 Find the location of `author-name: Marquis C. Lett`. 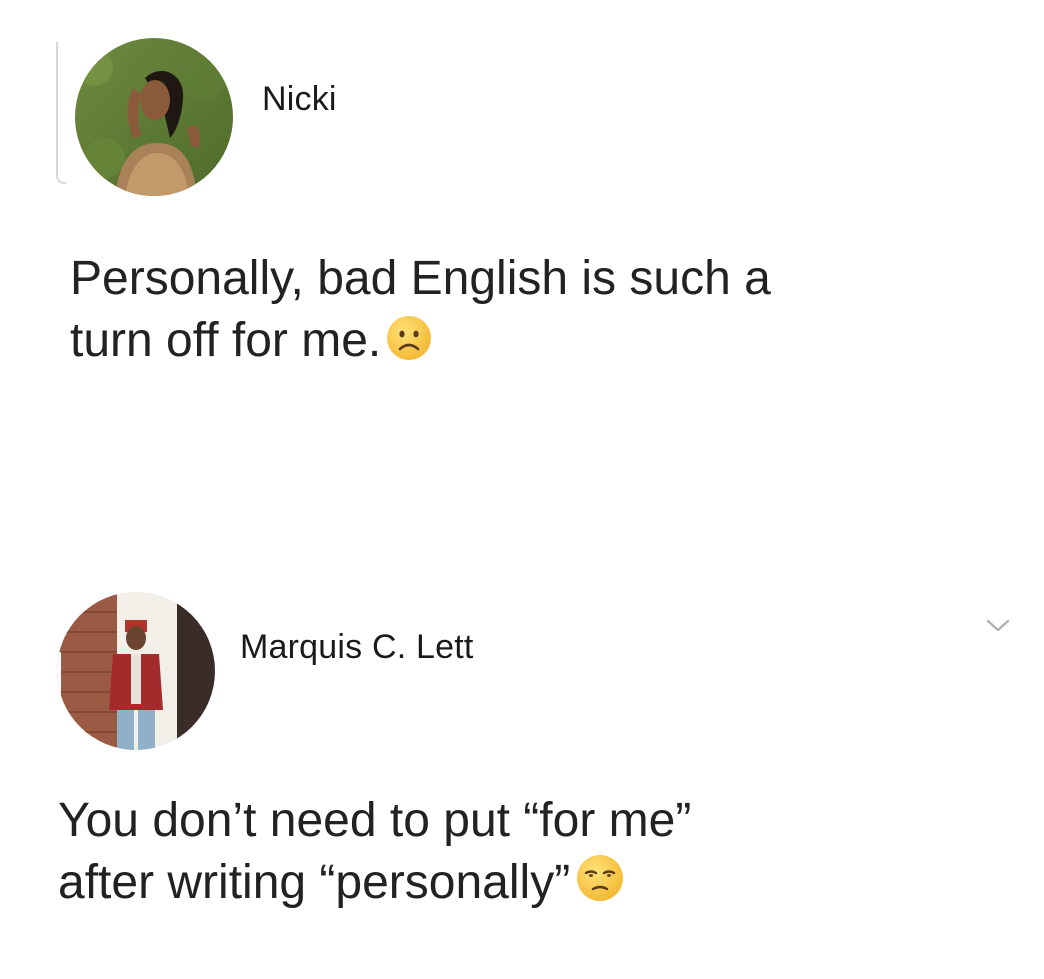

author-name: Marquis C. Lett is located at coordinates (357, 647).